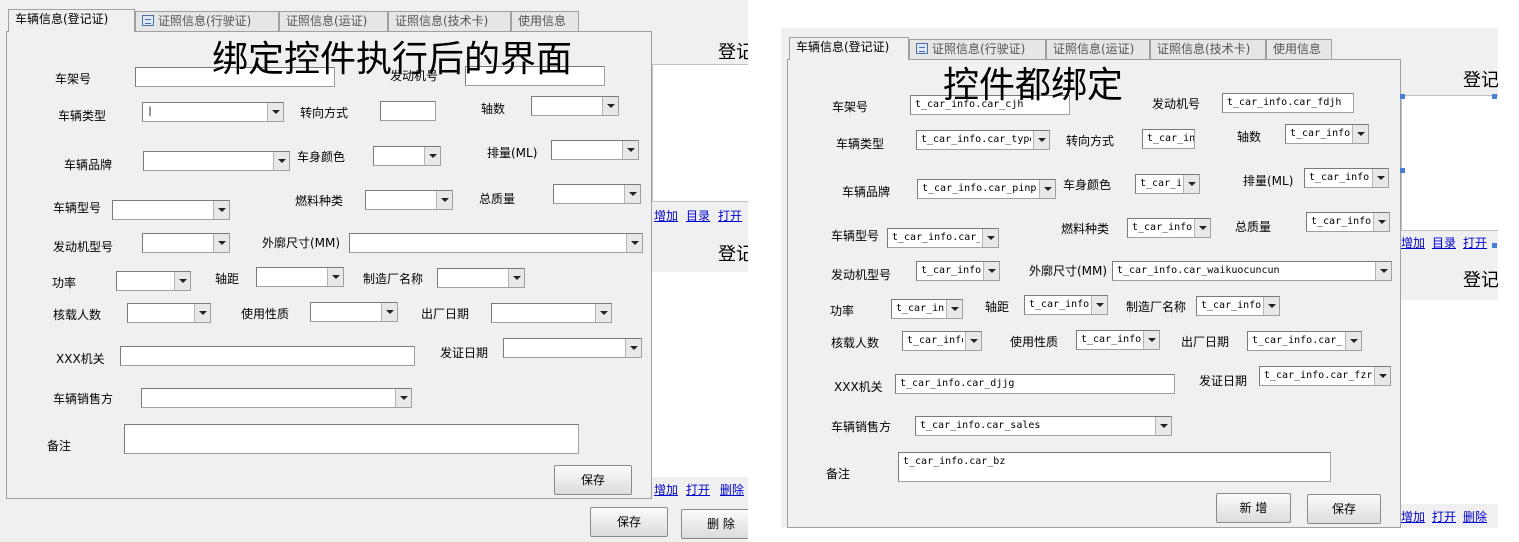  Describe the element at coordinates (409, 200) in the screenshot. I see `left-combo-rlzl` at that location.